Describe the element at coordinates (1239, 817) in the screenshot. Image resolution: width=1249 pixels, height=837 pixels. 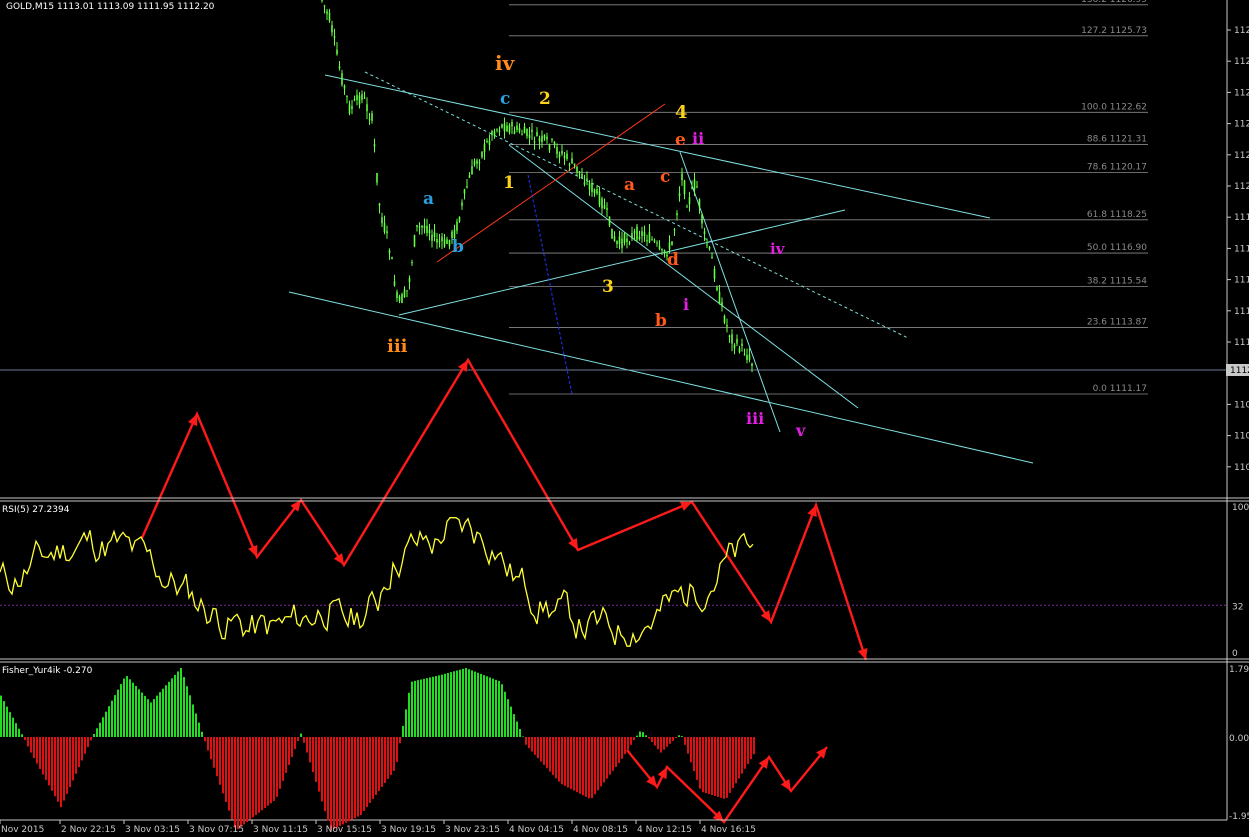
I see `fisher-tick-label: -1.95` at that location.